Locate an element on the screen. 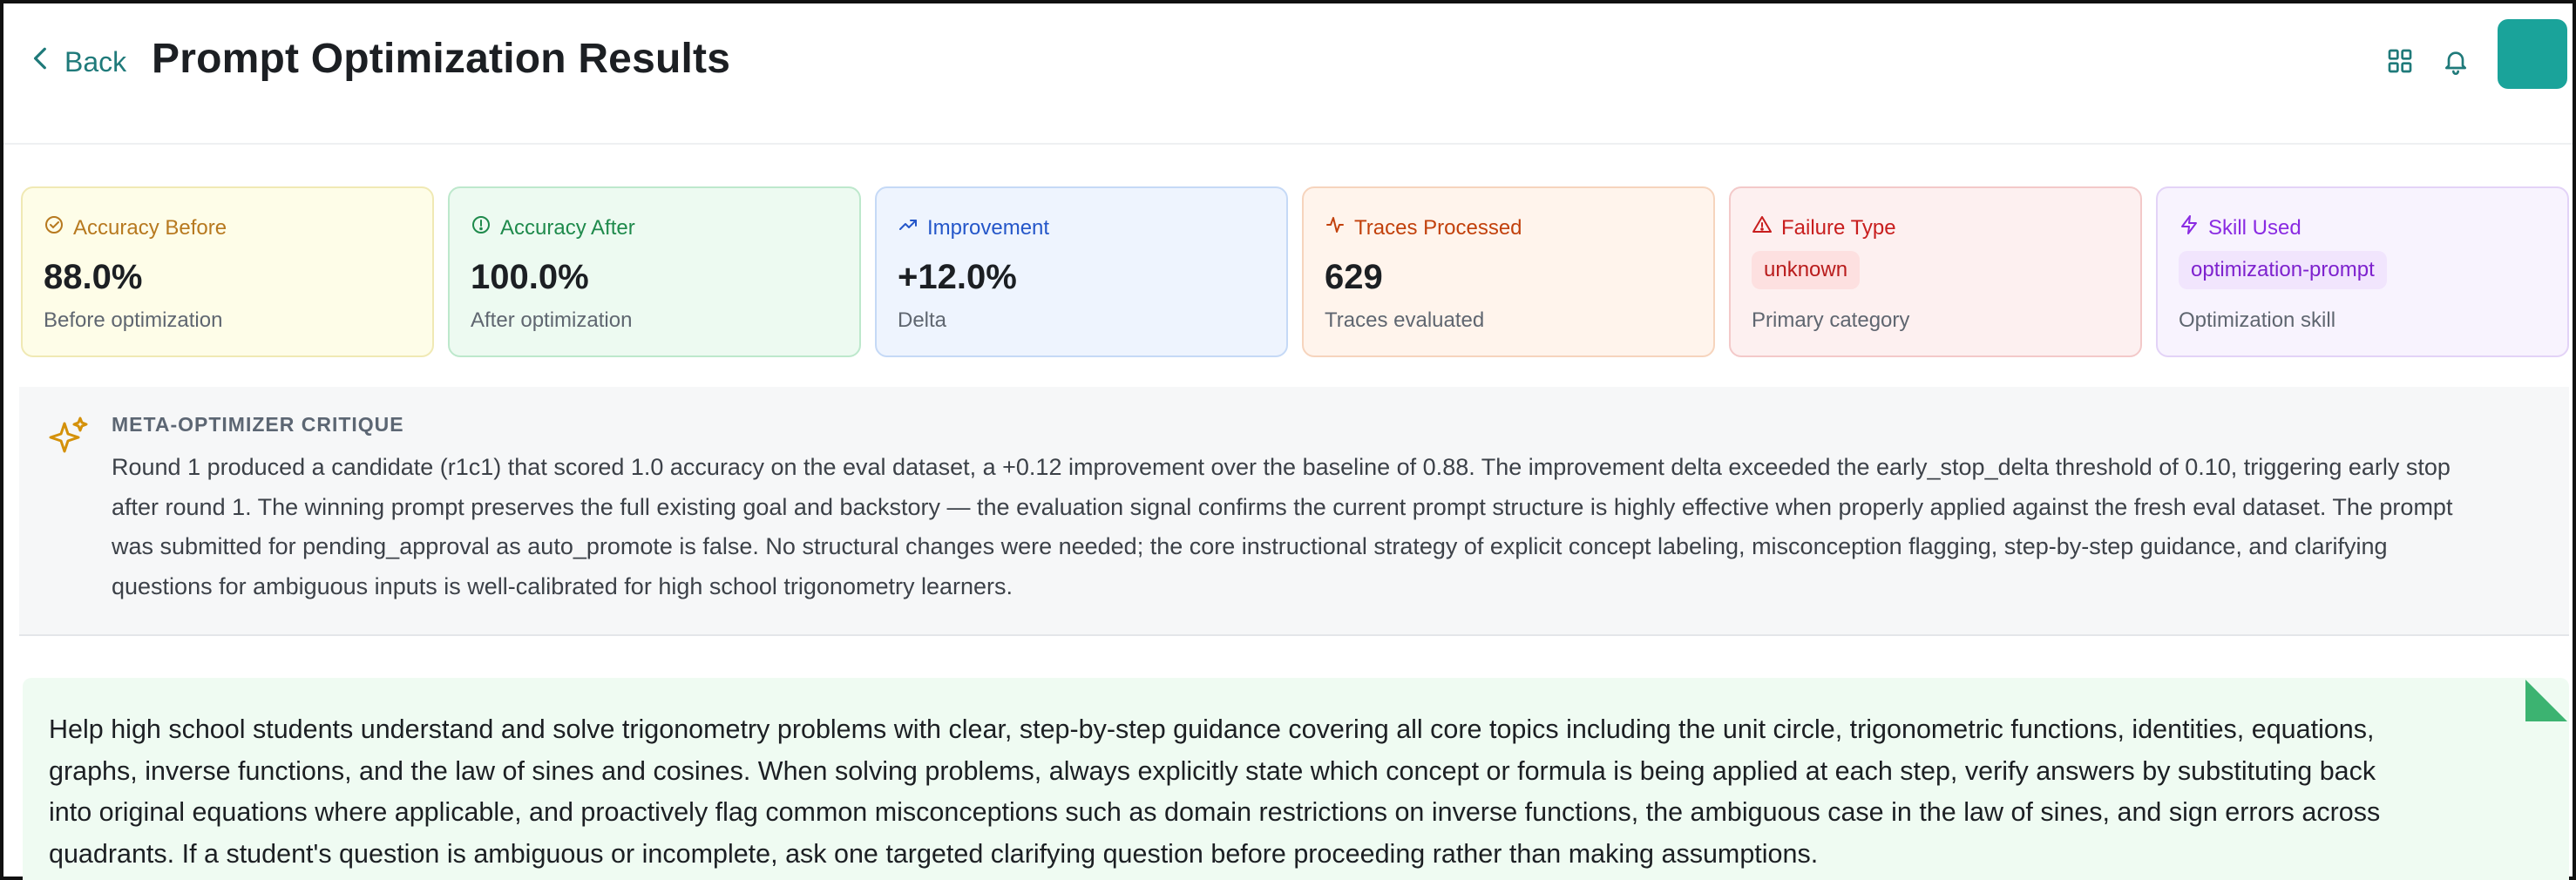  card-value: 629 is located at coordinates (1354, 277).